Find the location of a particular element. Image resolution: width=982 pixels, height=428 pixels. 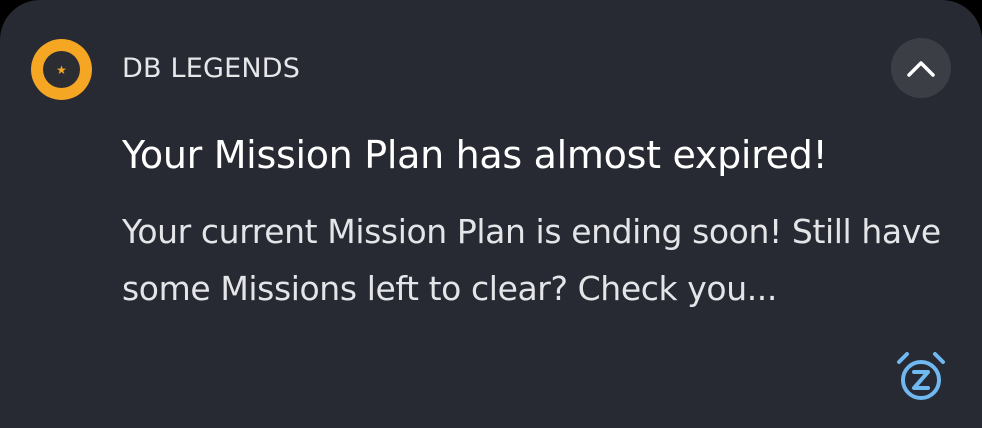

snooze-alarm-icon is located at coordinates (921, 376).